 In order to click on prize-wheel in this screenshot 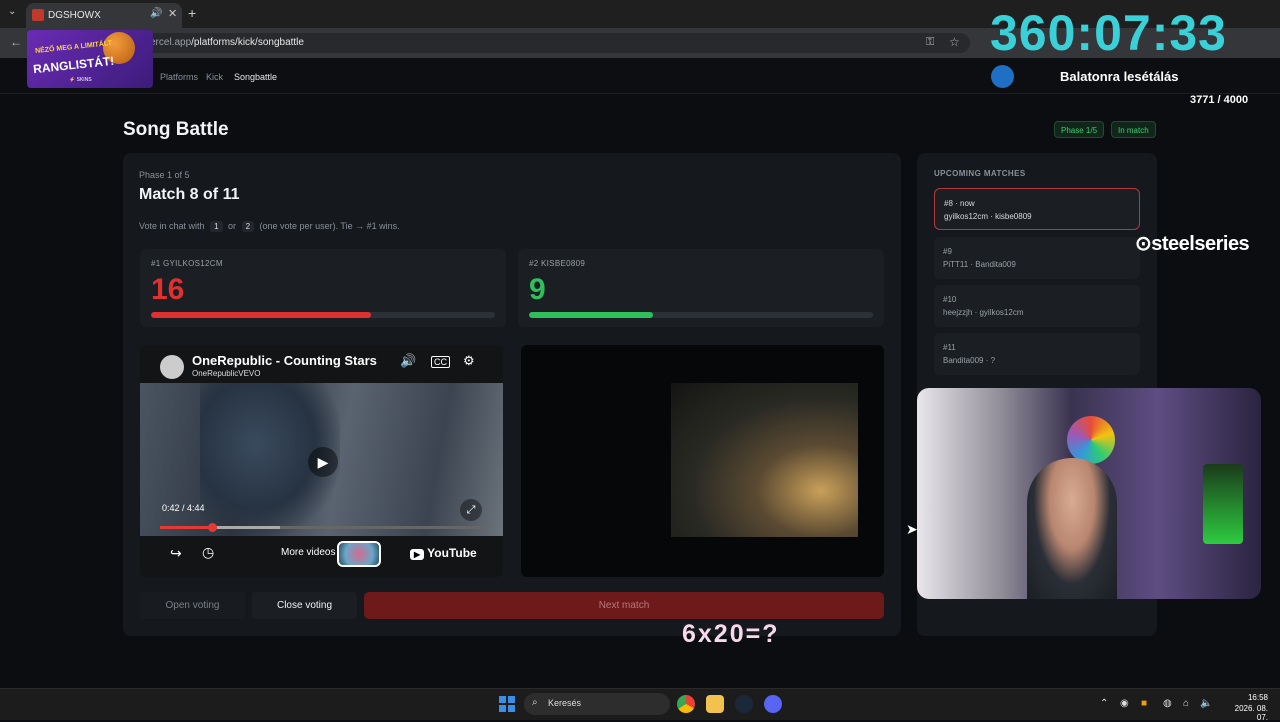, I will do `click(1091, 440)`.